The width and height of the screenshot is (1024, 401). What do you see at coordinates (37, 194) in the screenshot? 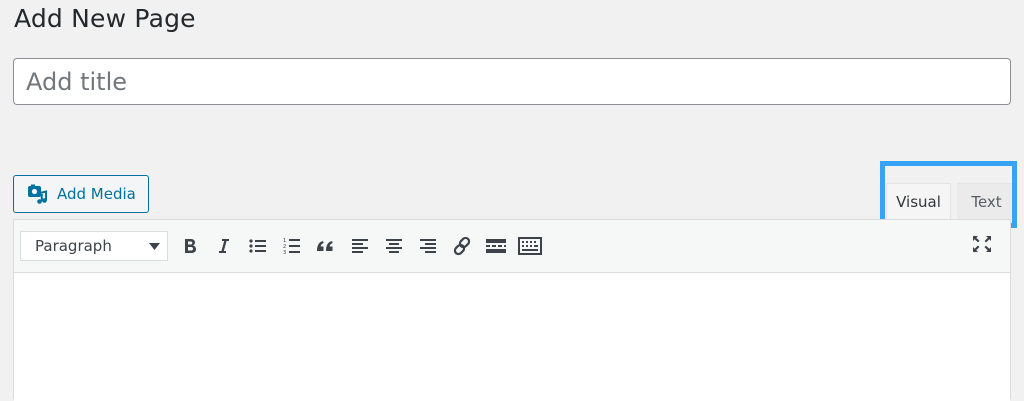
I see `media-camera-music-icon` at bounding box center [37, 194].